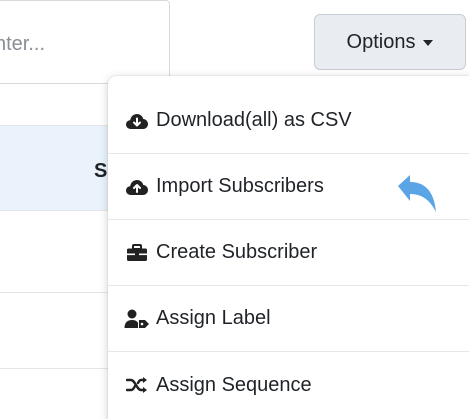 The width and height of the screenshot is (469, 419). Describe the element at coordinates (137, 385) in the screenshot. I see `shuffle-icon` at that location.